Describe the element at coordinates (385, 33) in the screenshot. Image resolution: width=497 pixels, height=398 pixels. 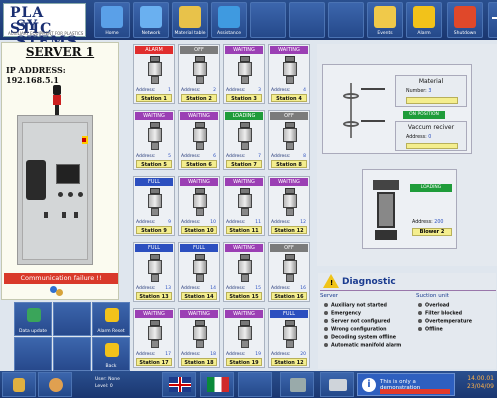
I see `toolbar-button-label: Events` at that location.